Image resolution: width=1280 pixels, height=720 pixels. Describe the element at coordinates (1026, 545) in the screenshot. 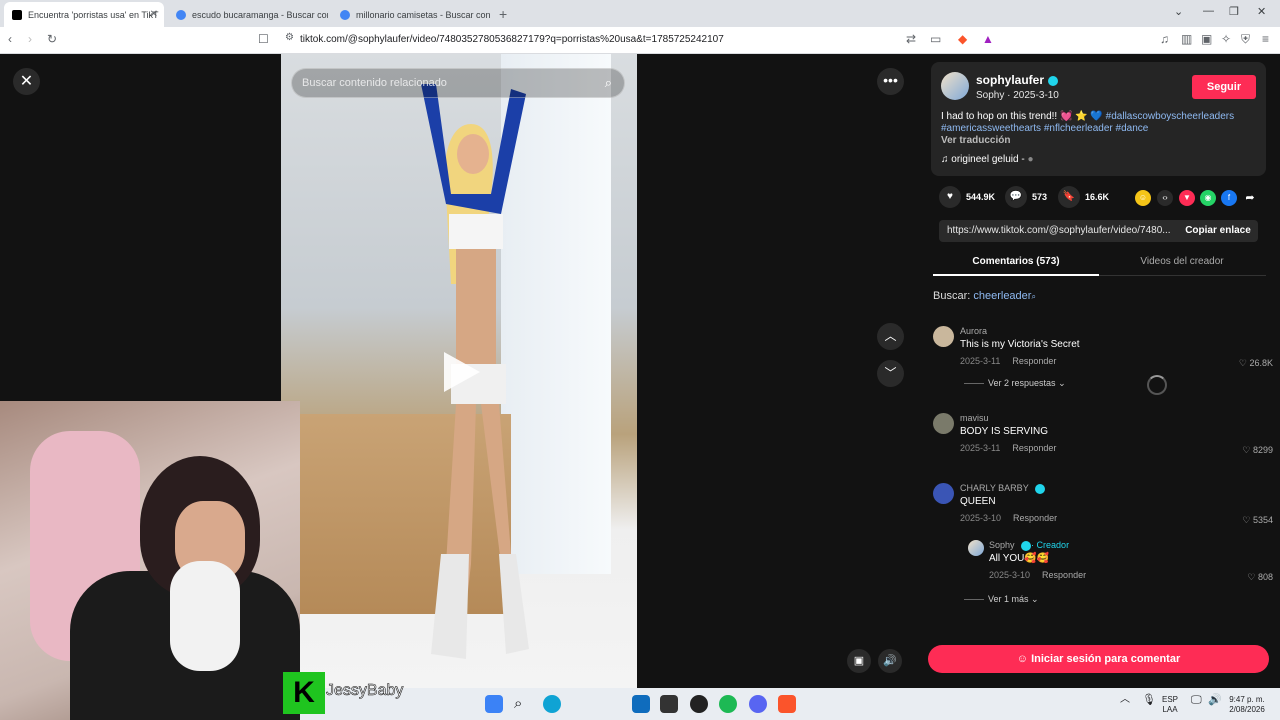

I see `verified-icon` at that location.